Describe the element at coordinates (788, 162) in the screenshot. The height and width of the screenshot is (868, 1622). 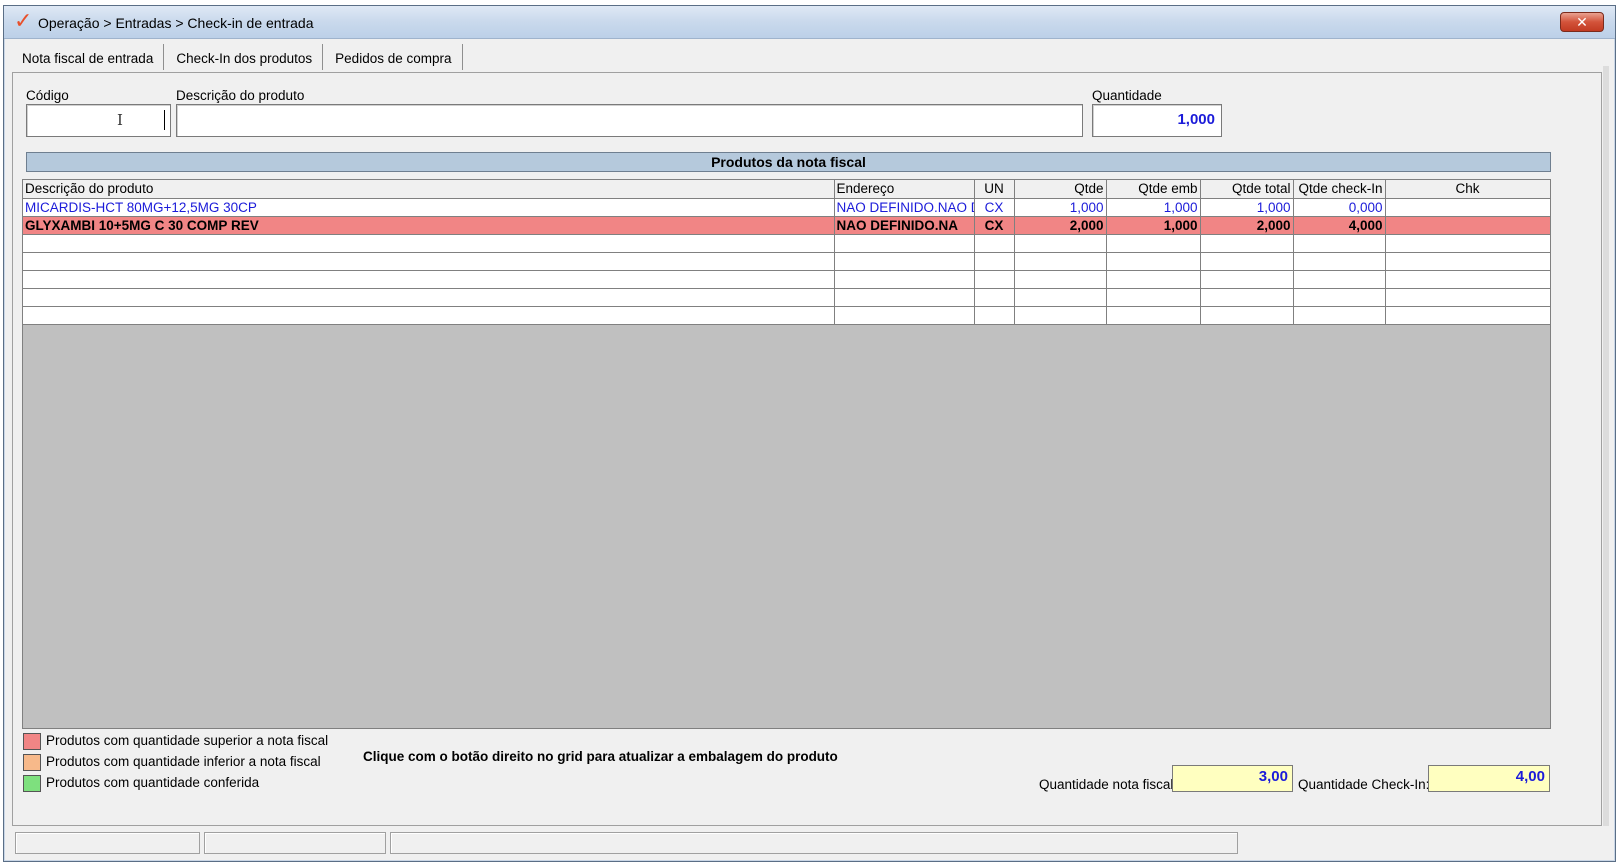
I see `grid-title: Produtos da nota fiscal` at that location.